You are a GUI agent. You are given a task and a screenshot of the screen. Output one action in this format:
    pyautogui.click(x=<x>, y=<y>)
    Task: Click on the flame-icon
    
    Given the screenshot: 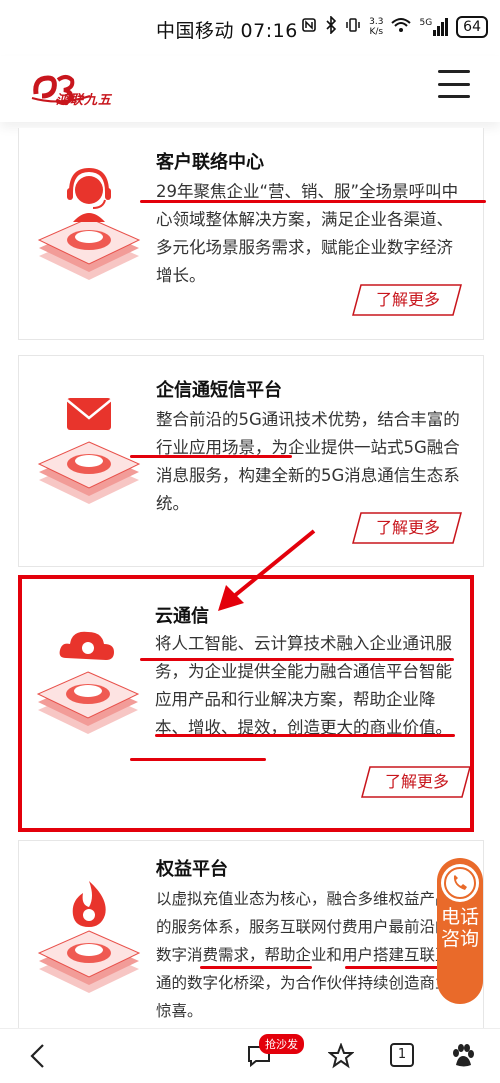 What is the action you would take?
    pyautogui.click(x=89, y=942)
    